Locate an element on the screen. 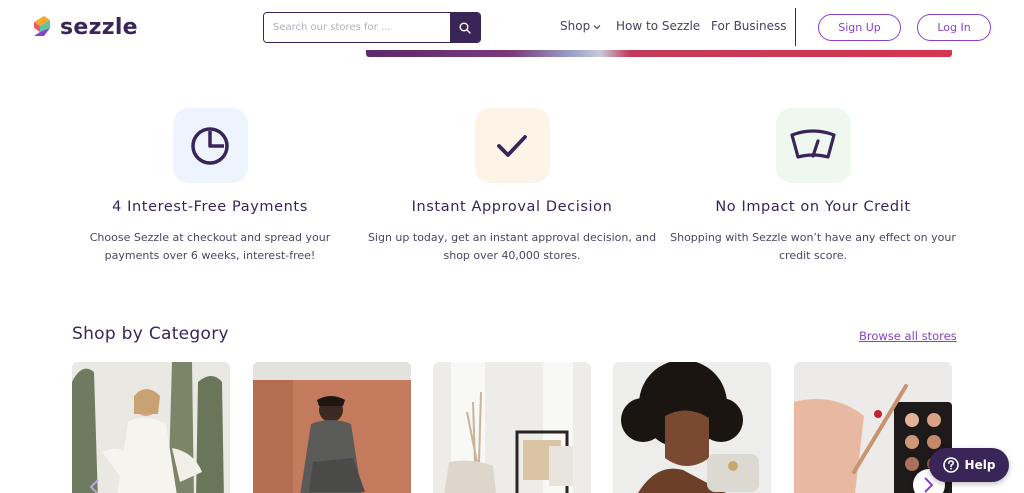 Image resolution: width=1024 pixels, height=493 pixels. help-button: Help is located at coordinates (969, 465).